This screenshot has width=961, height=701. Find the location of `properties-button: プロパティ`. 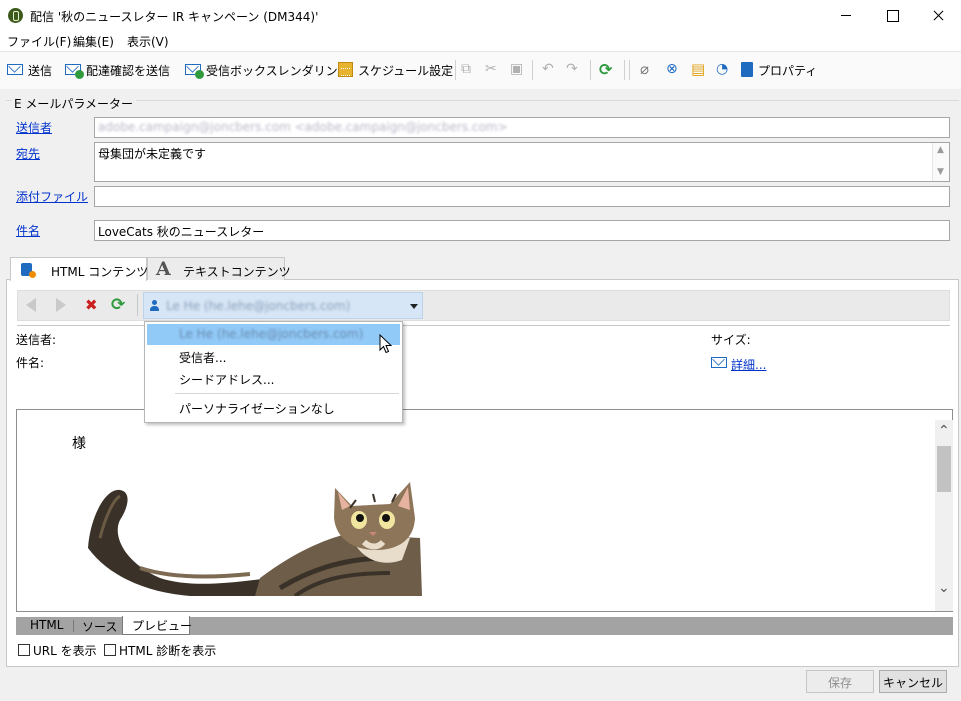

properties-button: プロパティ is located at coordinates (779, 70).